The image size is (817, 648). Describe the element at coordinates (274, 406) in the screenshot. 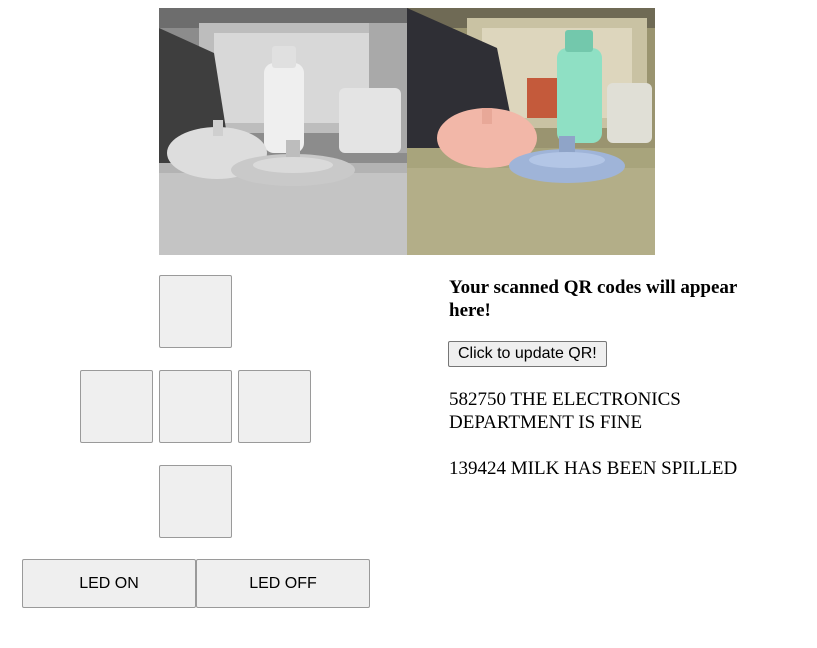

I see `dpad-right-button` at that location.